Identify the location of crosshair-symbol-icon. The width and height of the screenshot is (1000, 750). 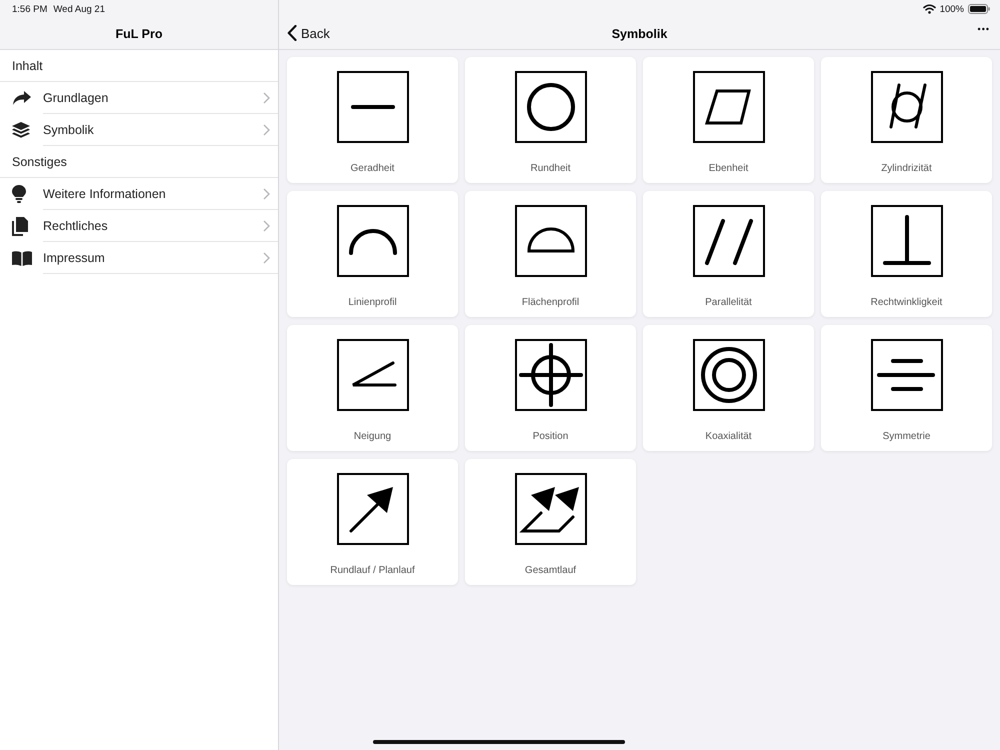
(550, 375).